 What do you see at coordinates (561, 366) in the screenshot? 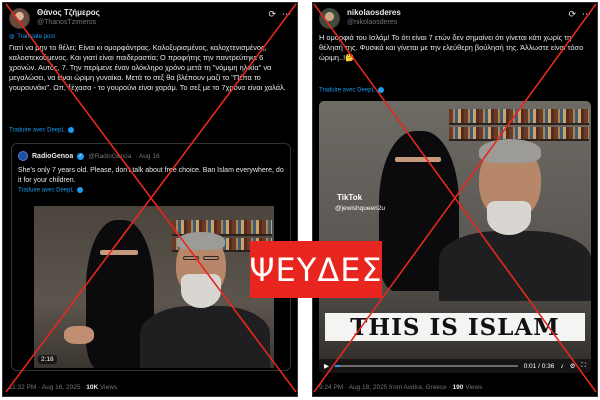
I see `volume-icon: ♪` at bounding box center [561, 366].